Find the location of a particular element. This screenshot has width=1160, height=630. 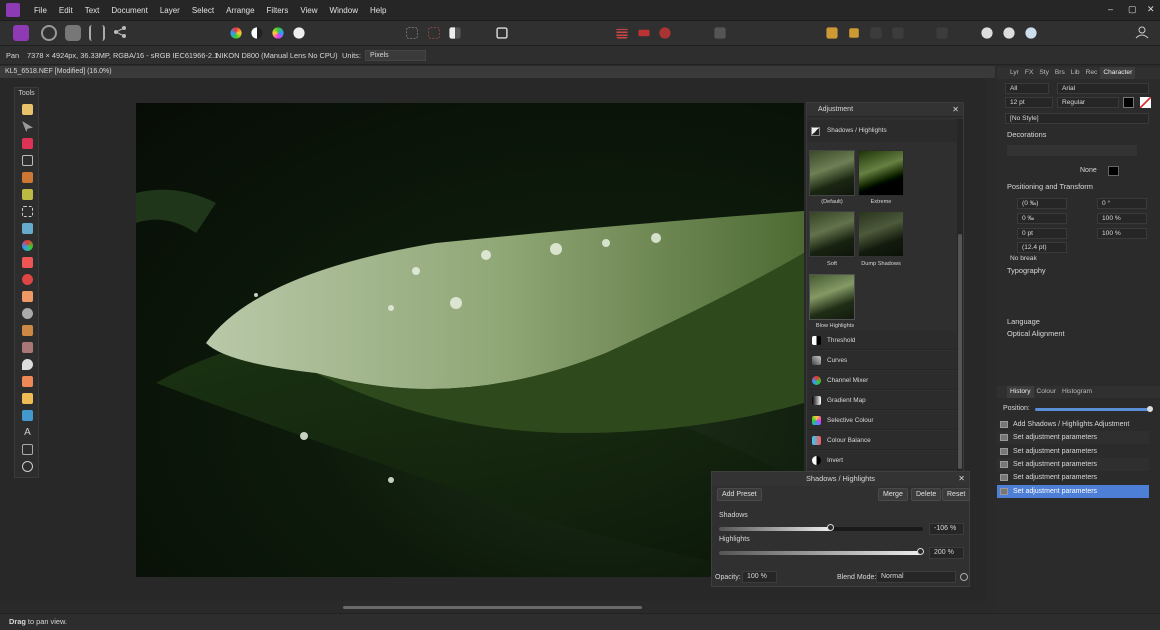

text-stroke-swatch is located at coordinates (1145, 102).